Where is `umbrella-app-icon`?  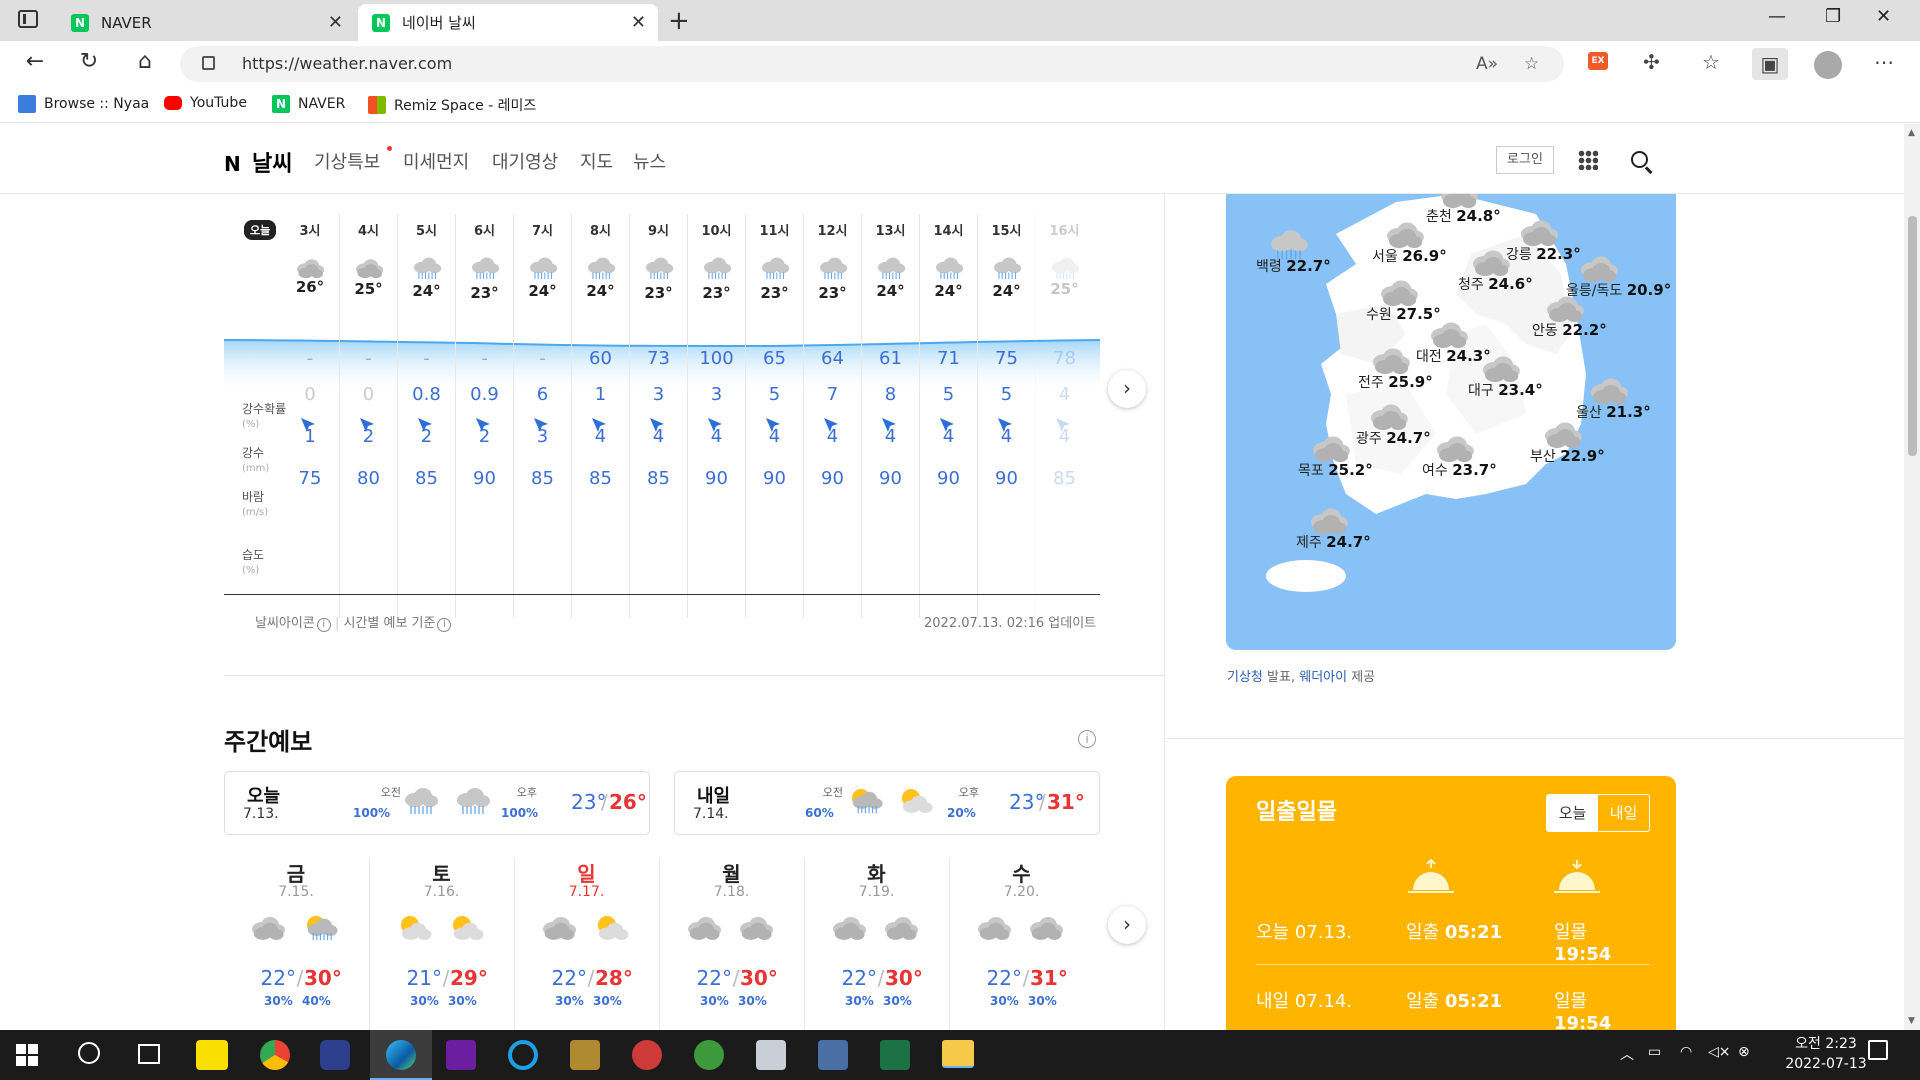 umbrella-app-icon is located at coordinates (647, 1055).